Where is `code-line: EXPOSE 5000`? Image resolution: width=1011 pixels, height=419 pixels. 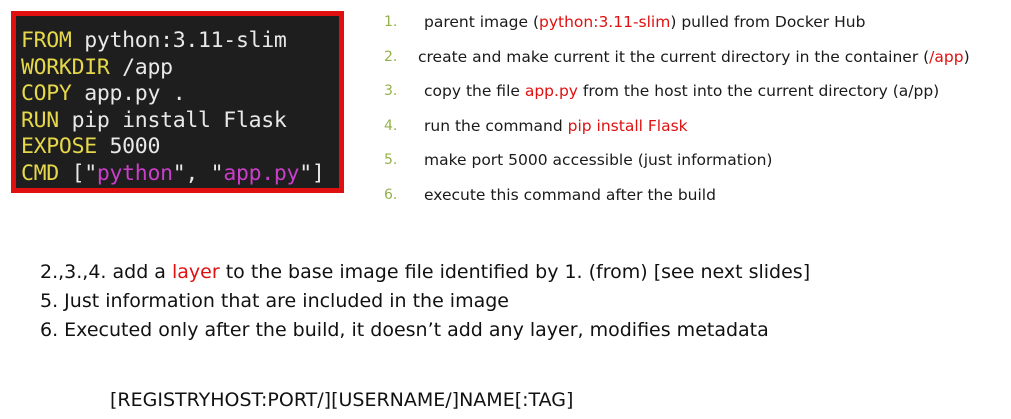
code-line: EXPOSE 5000 is located at coordinates (90, 146).